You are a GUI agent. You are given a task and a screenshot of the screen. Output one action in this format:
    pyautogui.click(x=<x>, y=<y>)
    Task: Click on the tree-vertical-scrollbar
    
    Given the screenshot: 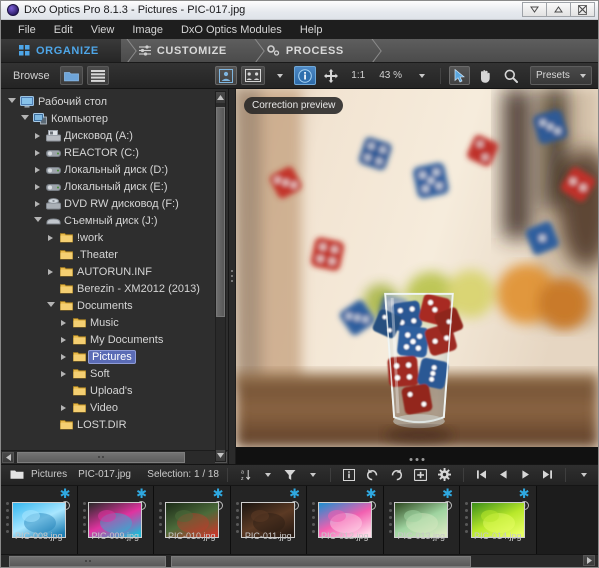 What is the action you would take?
    pyautogui.click(x=220, y=276)
    